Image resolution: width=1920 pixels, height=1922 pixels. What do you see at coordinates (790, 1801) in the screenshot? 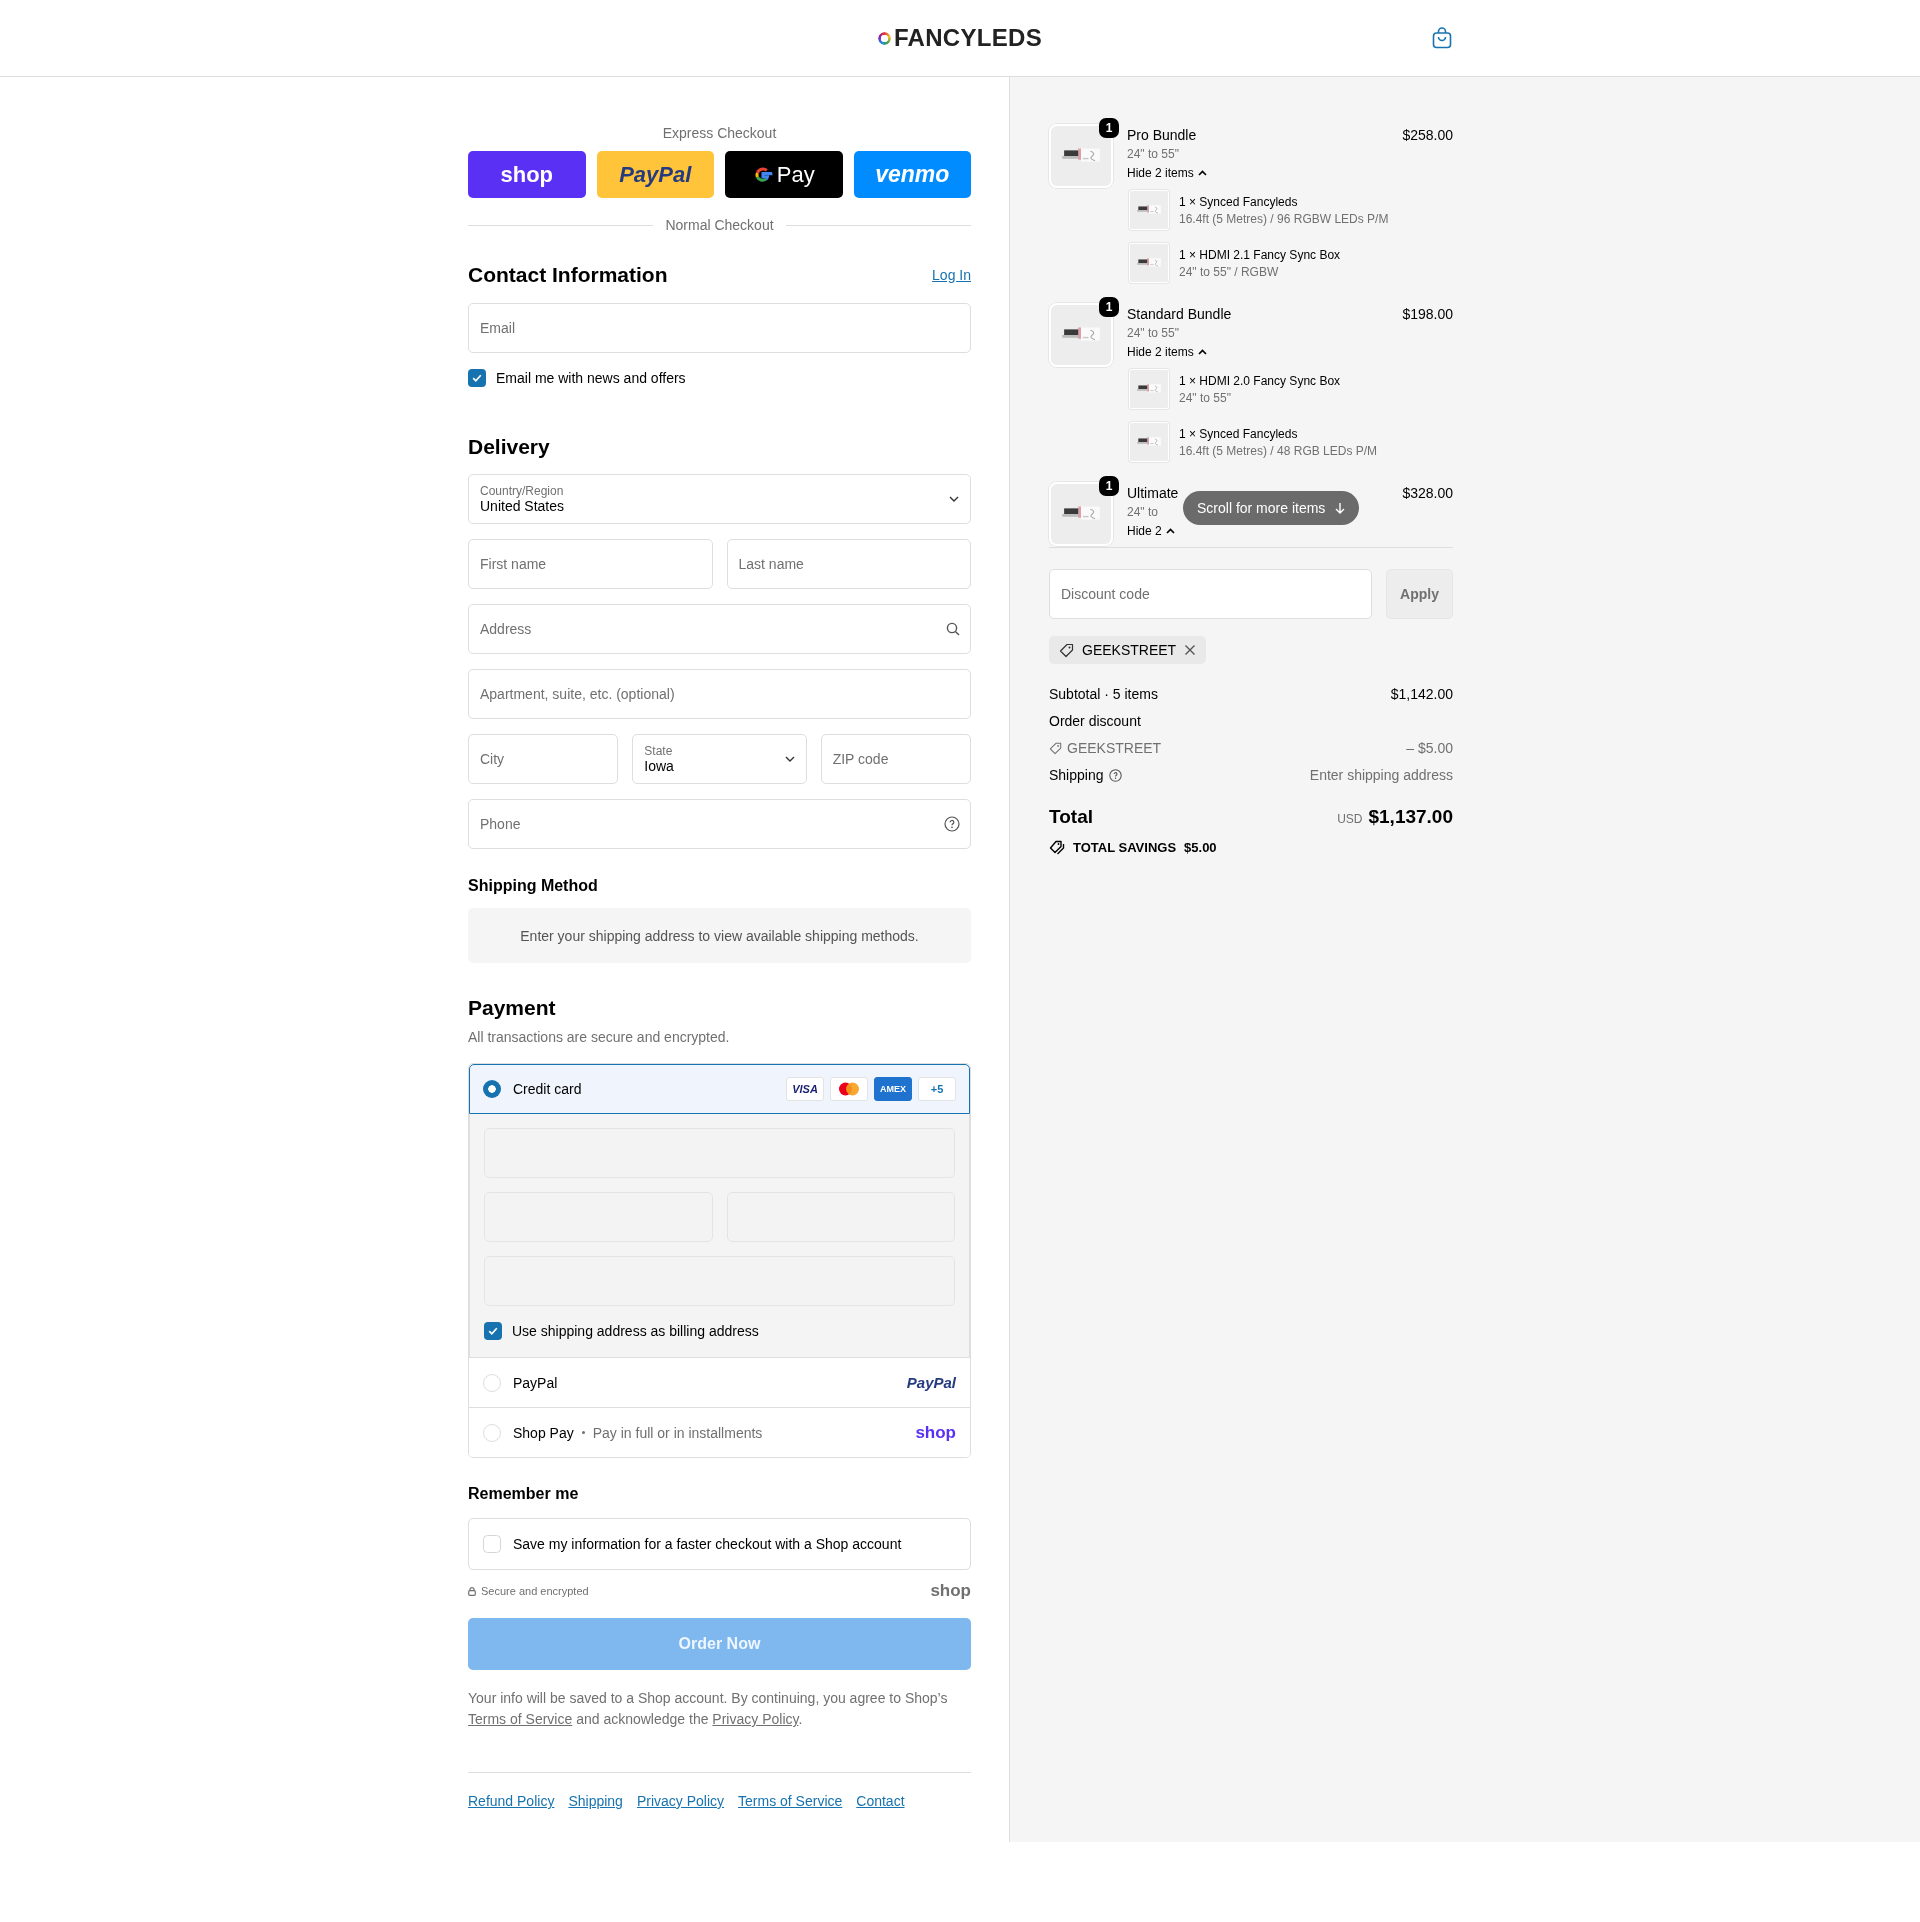
I see `footer-link: Terms of Service` at bounding box center [790, 1801].